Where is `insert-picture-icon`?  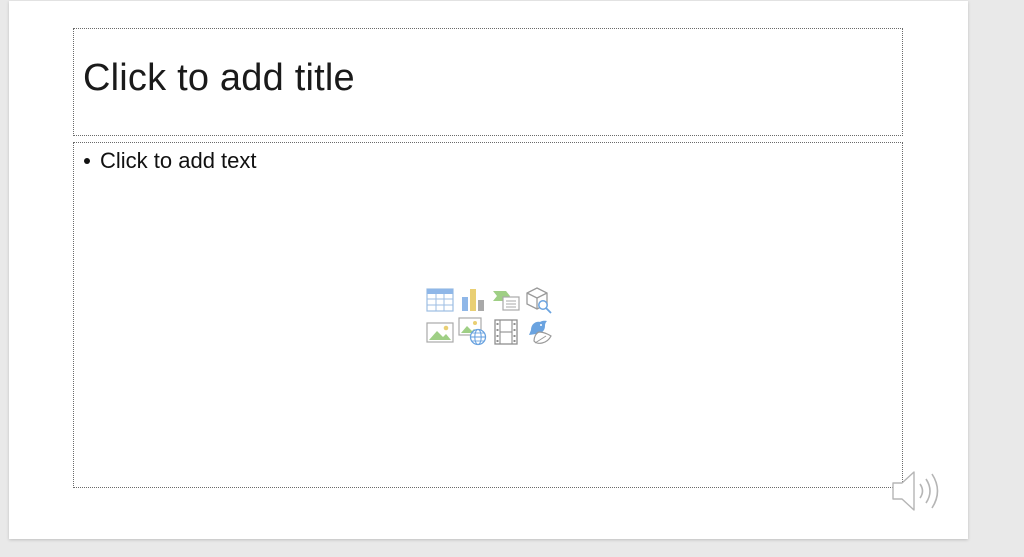
insert-picture-icon is located at coordinates (439, 332).